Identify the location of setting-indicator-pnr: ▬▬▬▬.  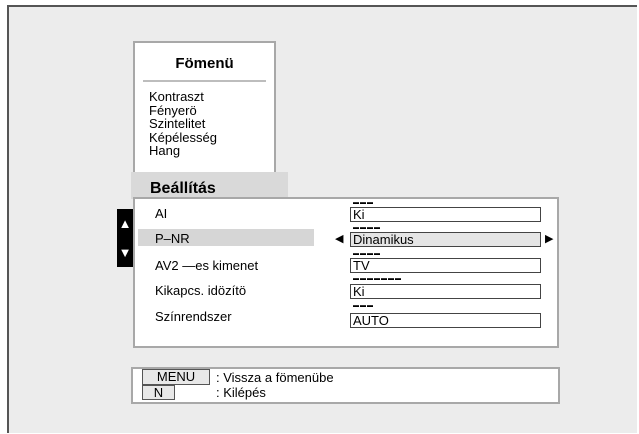
(367, 228).